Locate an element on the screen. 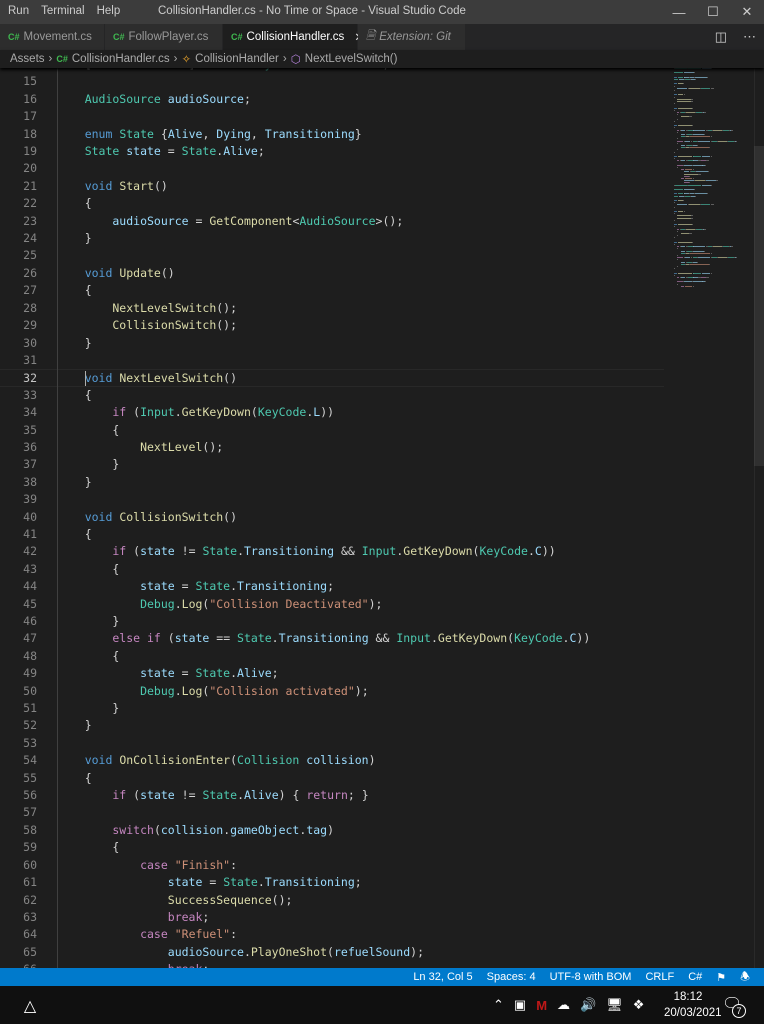 This screenshot has height=1024, width=764. breadcrumb-method: NextLevelSwitch() is located at coordinates (351, 59).